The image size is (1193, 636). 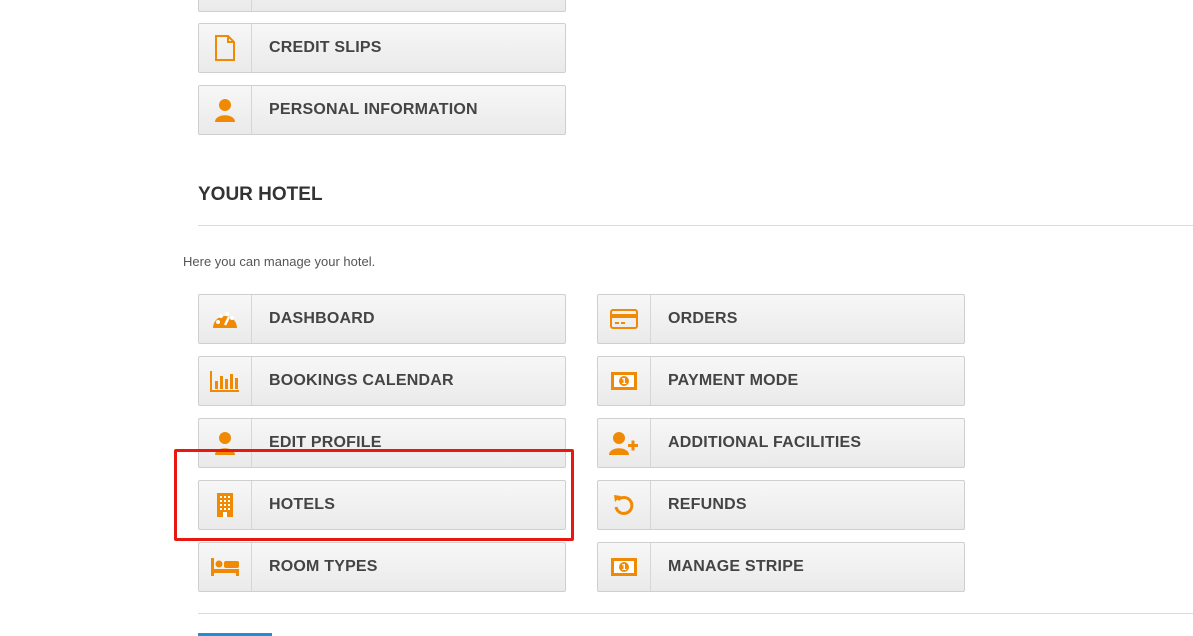 What do you see at coordinates (225, 5) in the screenshot?
I see `partial-icon-cell` at bounding box center [225, 5].